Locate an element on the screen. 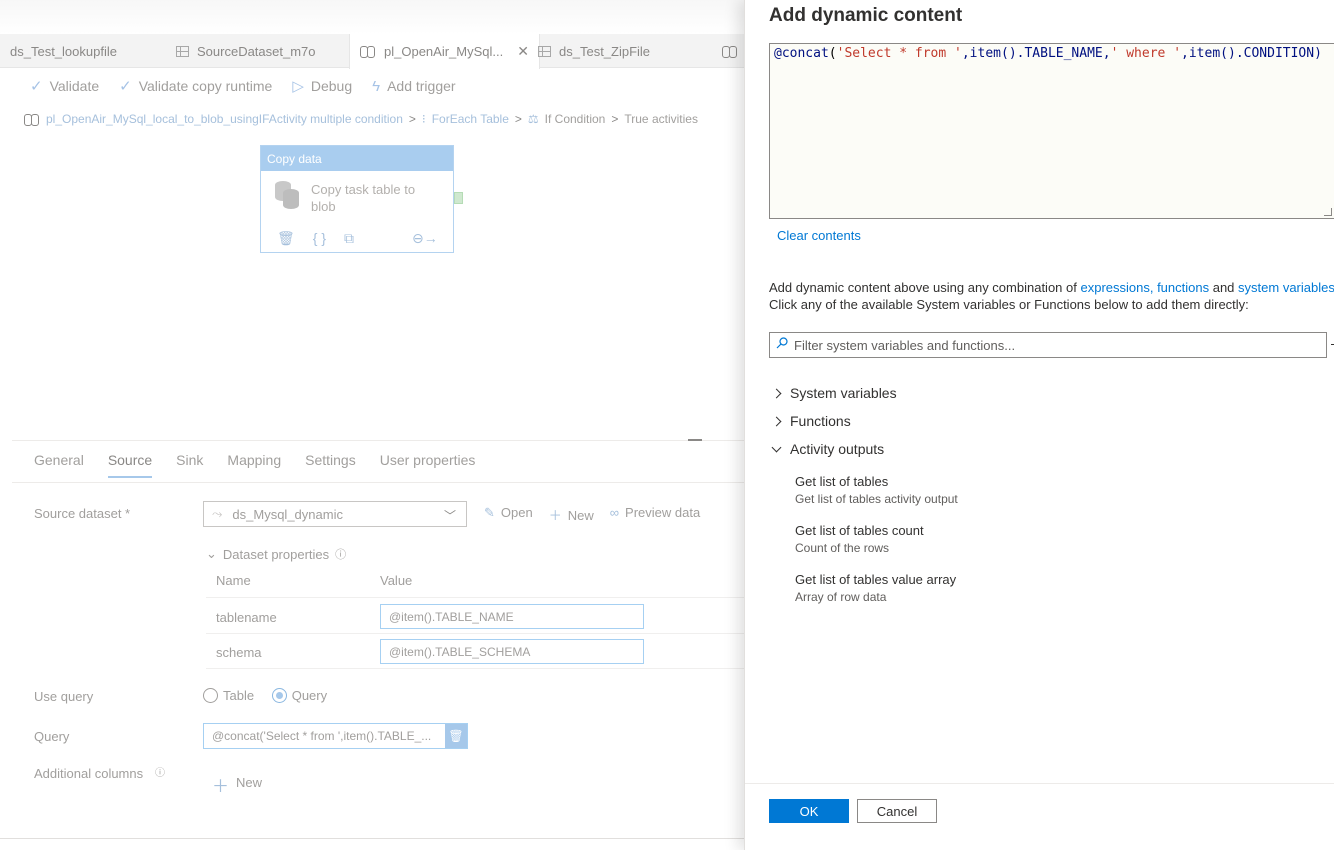 Image resolution: width=1334 pixels, height=850 pixels. validate-copy-runtime-button: ✓ Validate copy runtime is located at coordinates (195, 86).